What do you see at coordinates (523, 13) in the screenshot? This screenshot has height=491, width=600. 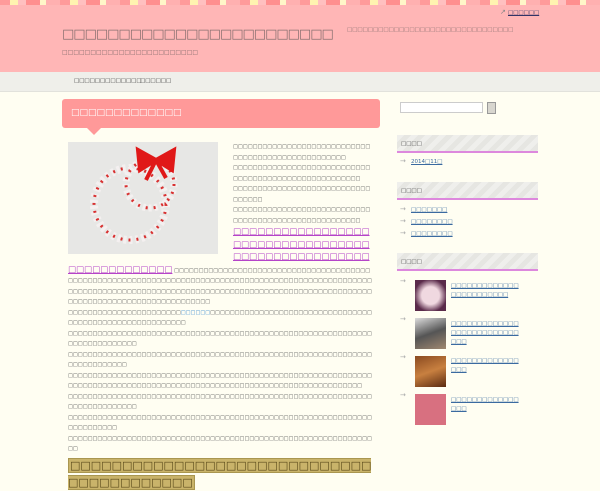 I see `top-link: □□□□□□` at bounding box center [523, 13].